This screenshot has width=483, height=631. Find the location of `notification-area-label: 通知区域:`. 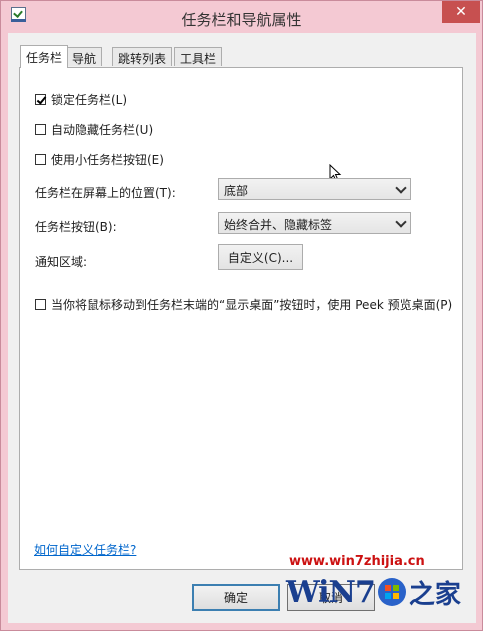

notification-area-label: 通知区域: is located at coordinates (61, 262).